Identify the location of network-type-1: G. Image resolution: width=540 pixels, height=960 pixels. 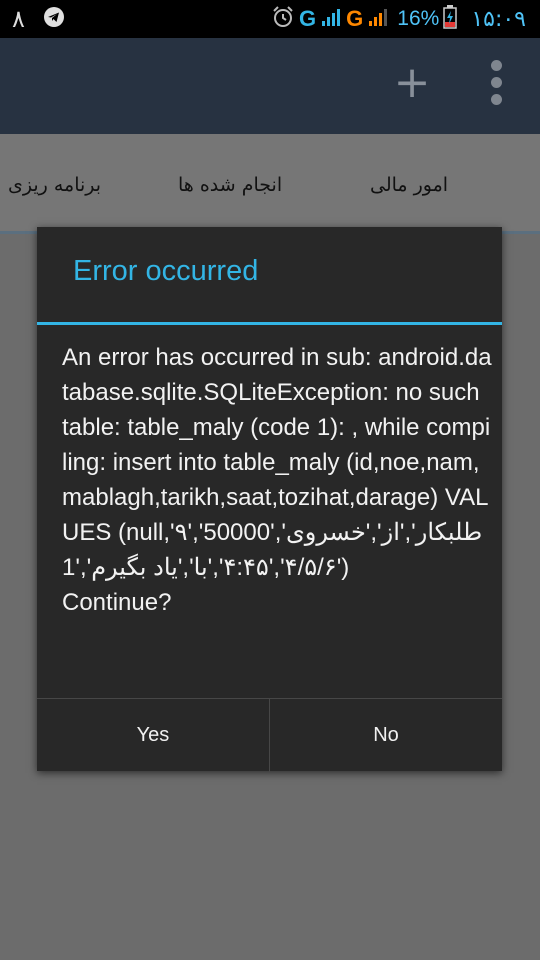
(308, 18).